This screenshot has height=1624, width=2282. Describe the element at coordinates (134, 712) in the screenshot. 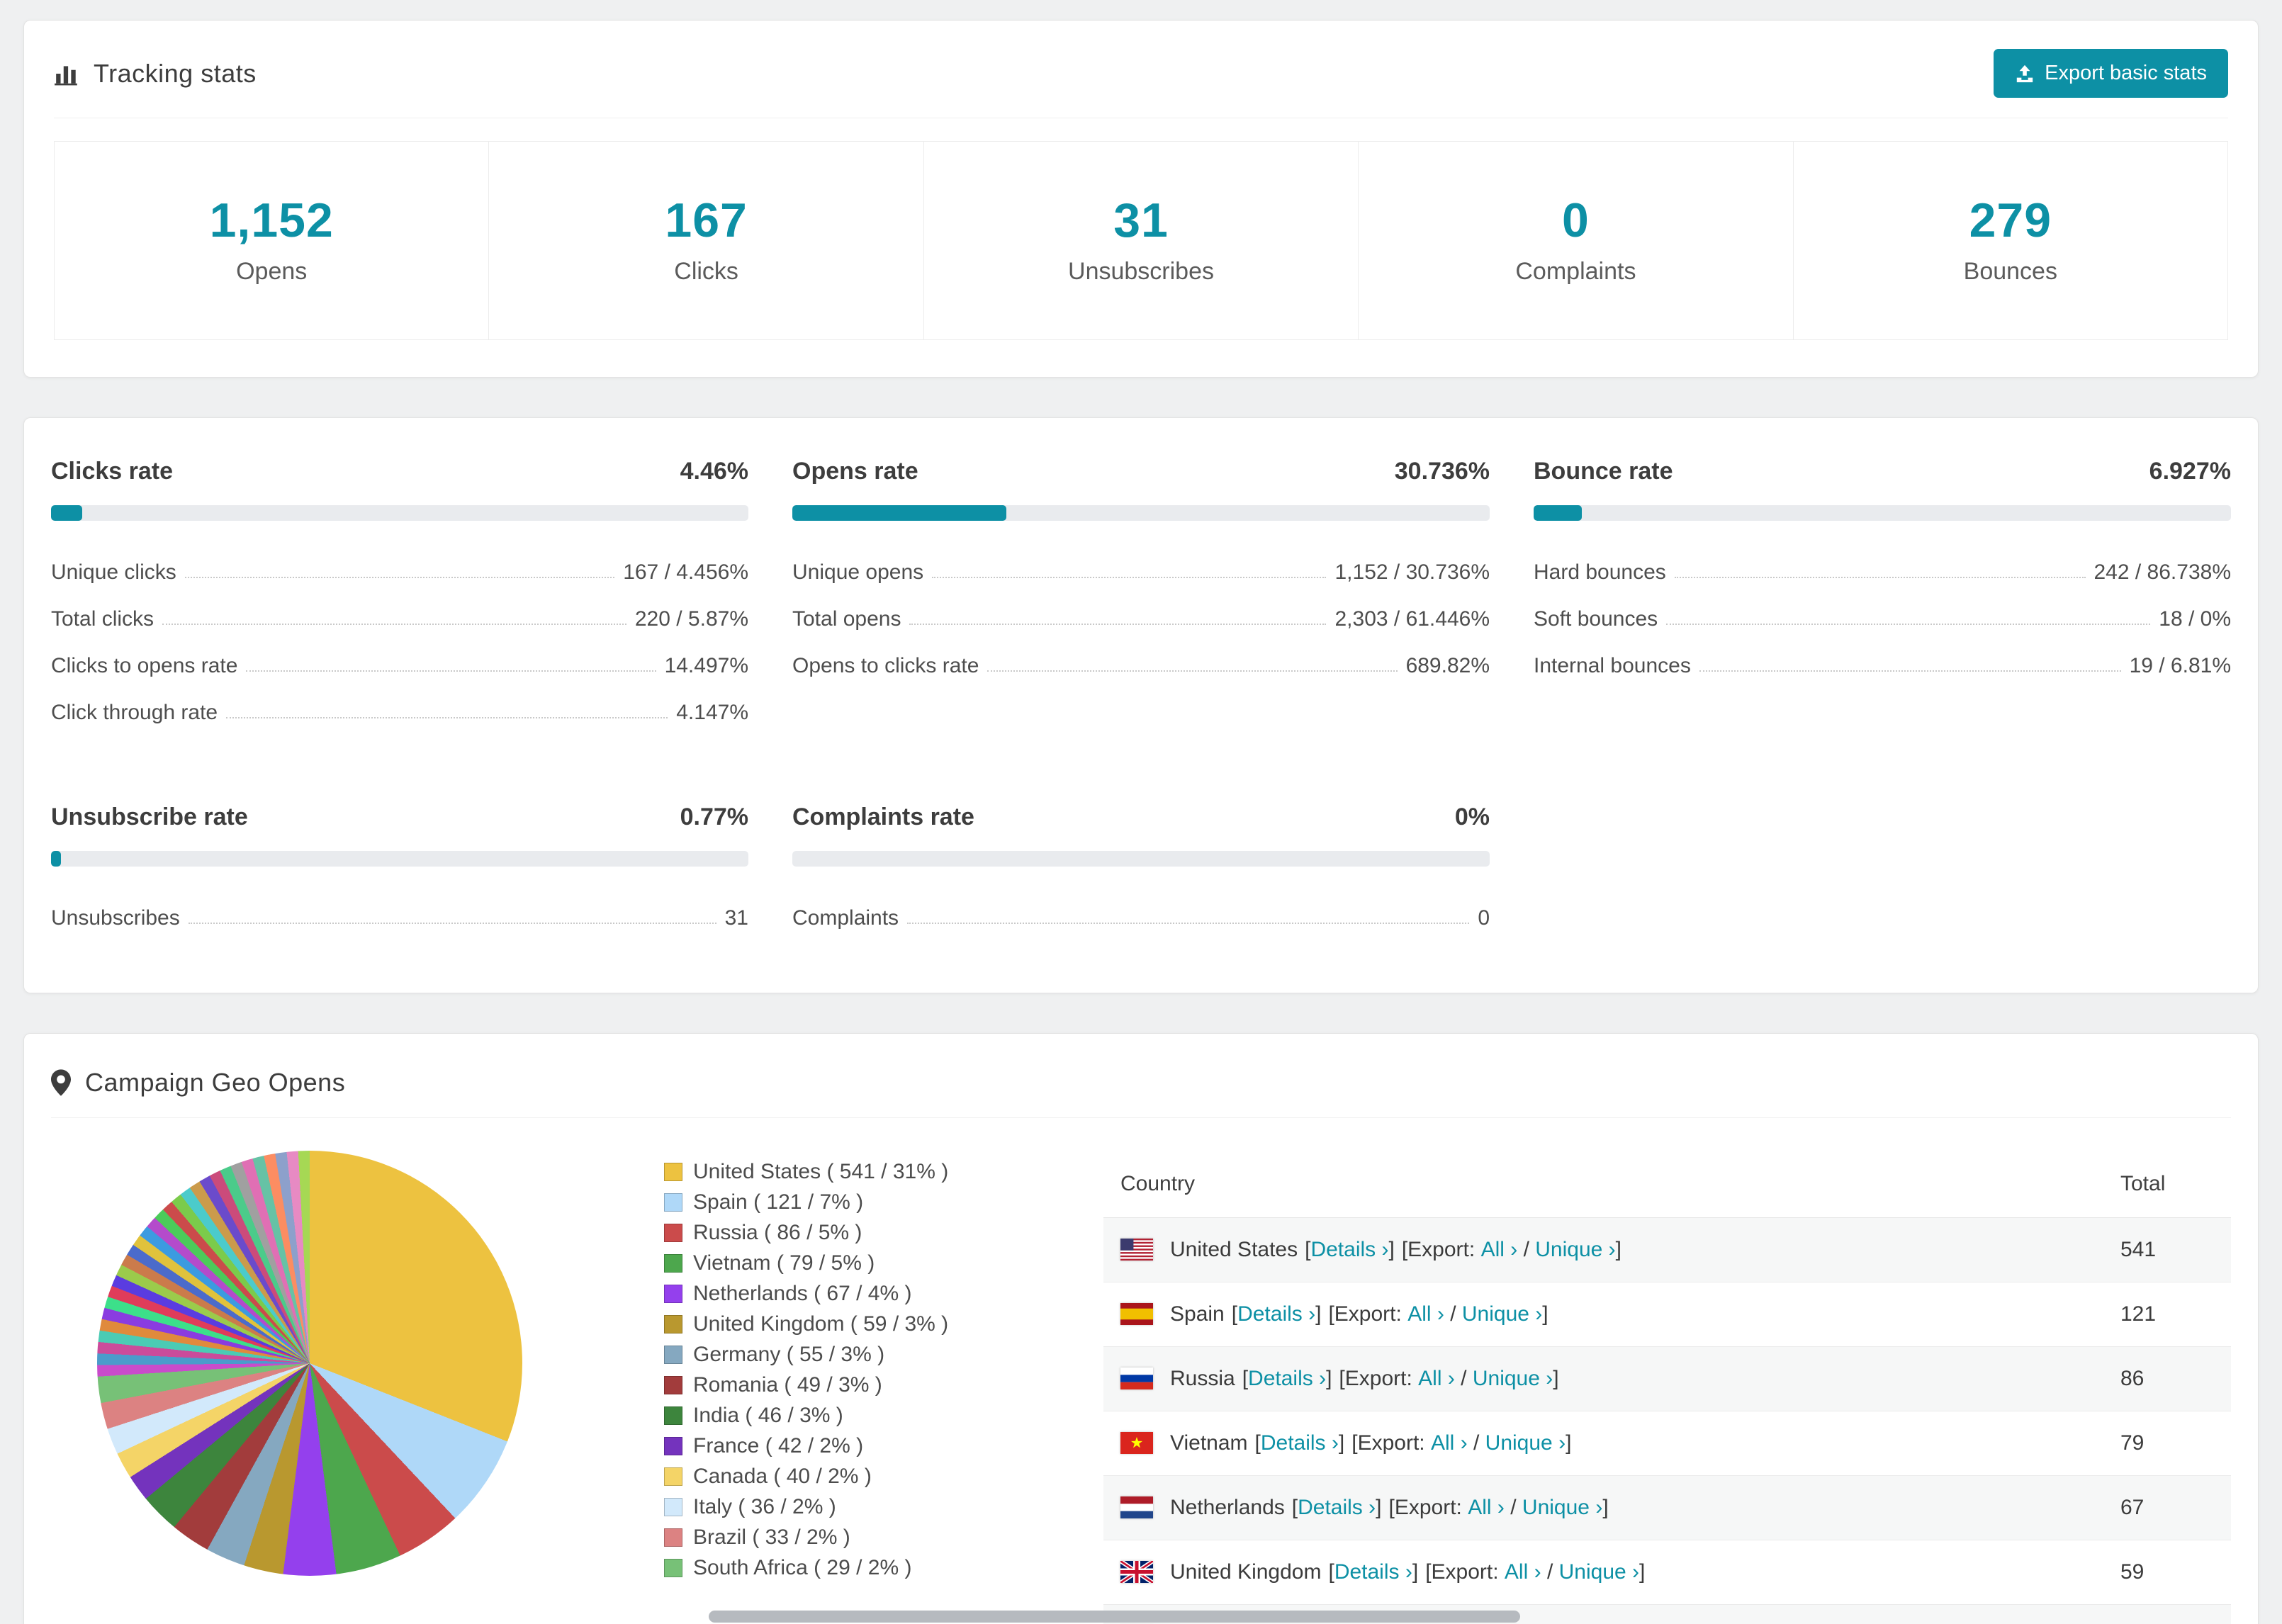

I see `metric-label: Click through rate` at that location.